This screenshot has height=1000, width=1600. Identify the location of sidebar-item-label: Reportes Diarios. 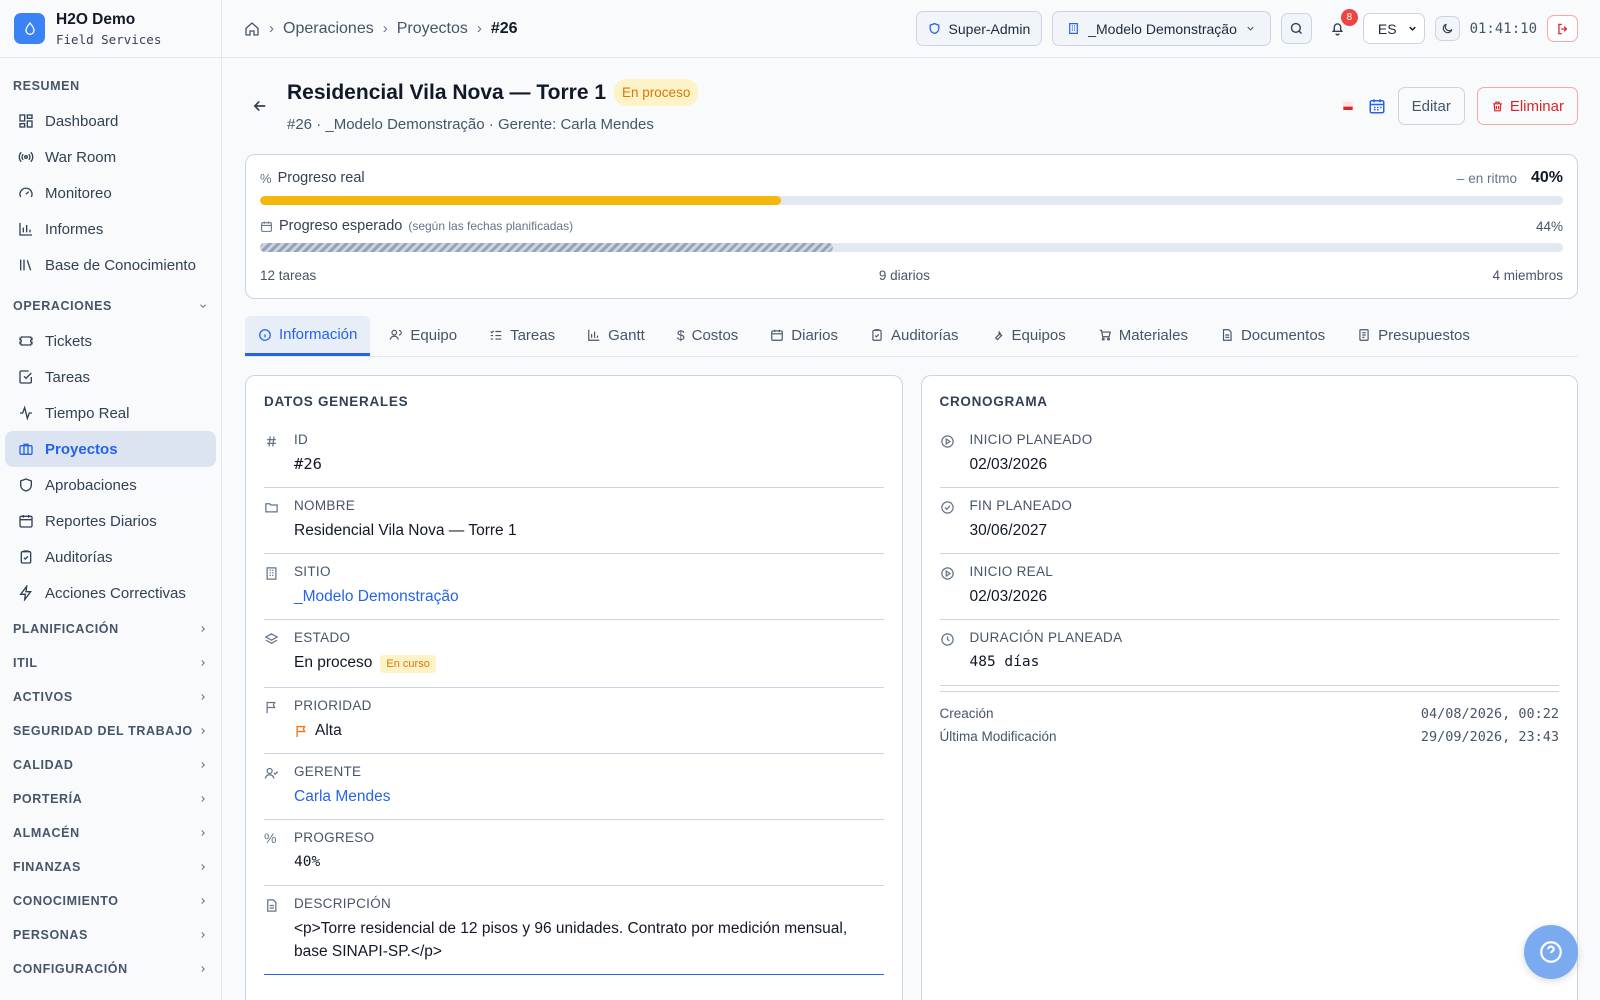
(101, 521).